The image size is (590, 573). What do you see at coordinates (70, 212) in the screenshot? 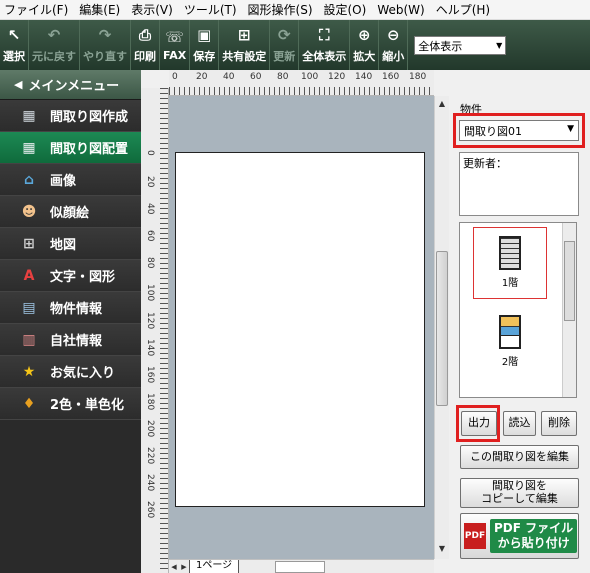
I see `sidebar-item-portrait: ☻ 似顔絵` at bounding box center [70, 212].